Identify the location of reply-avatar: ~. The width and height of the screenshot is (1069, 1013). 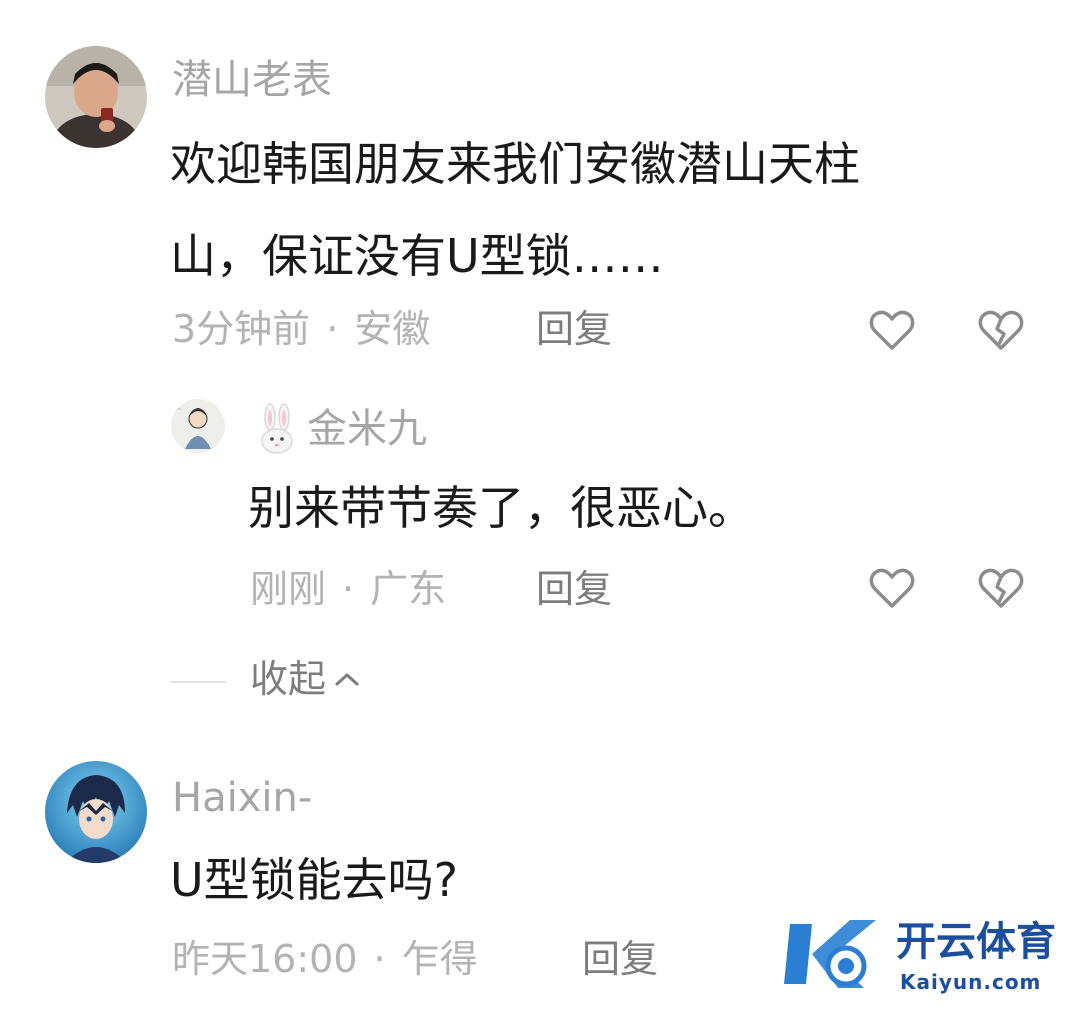
(198, 426).